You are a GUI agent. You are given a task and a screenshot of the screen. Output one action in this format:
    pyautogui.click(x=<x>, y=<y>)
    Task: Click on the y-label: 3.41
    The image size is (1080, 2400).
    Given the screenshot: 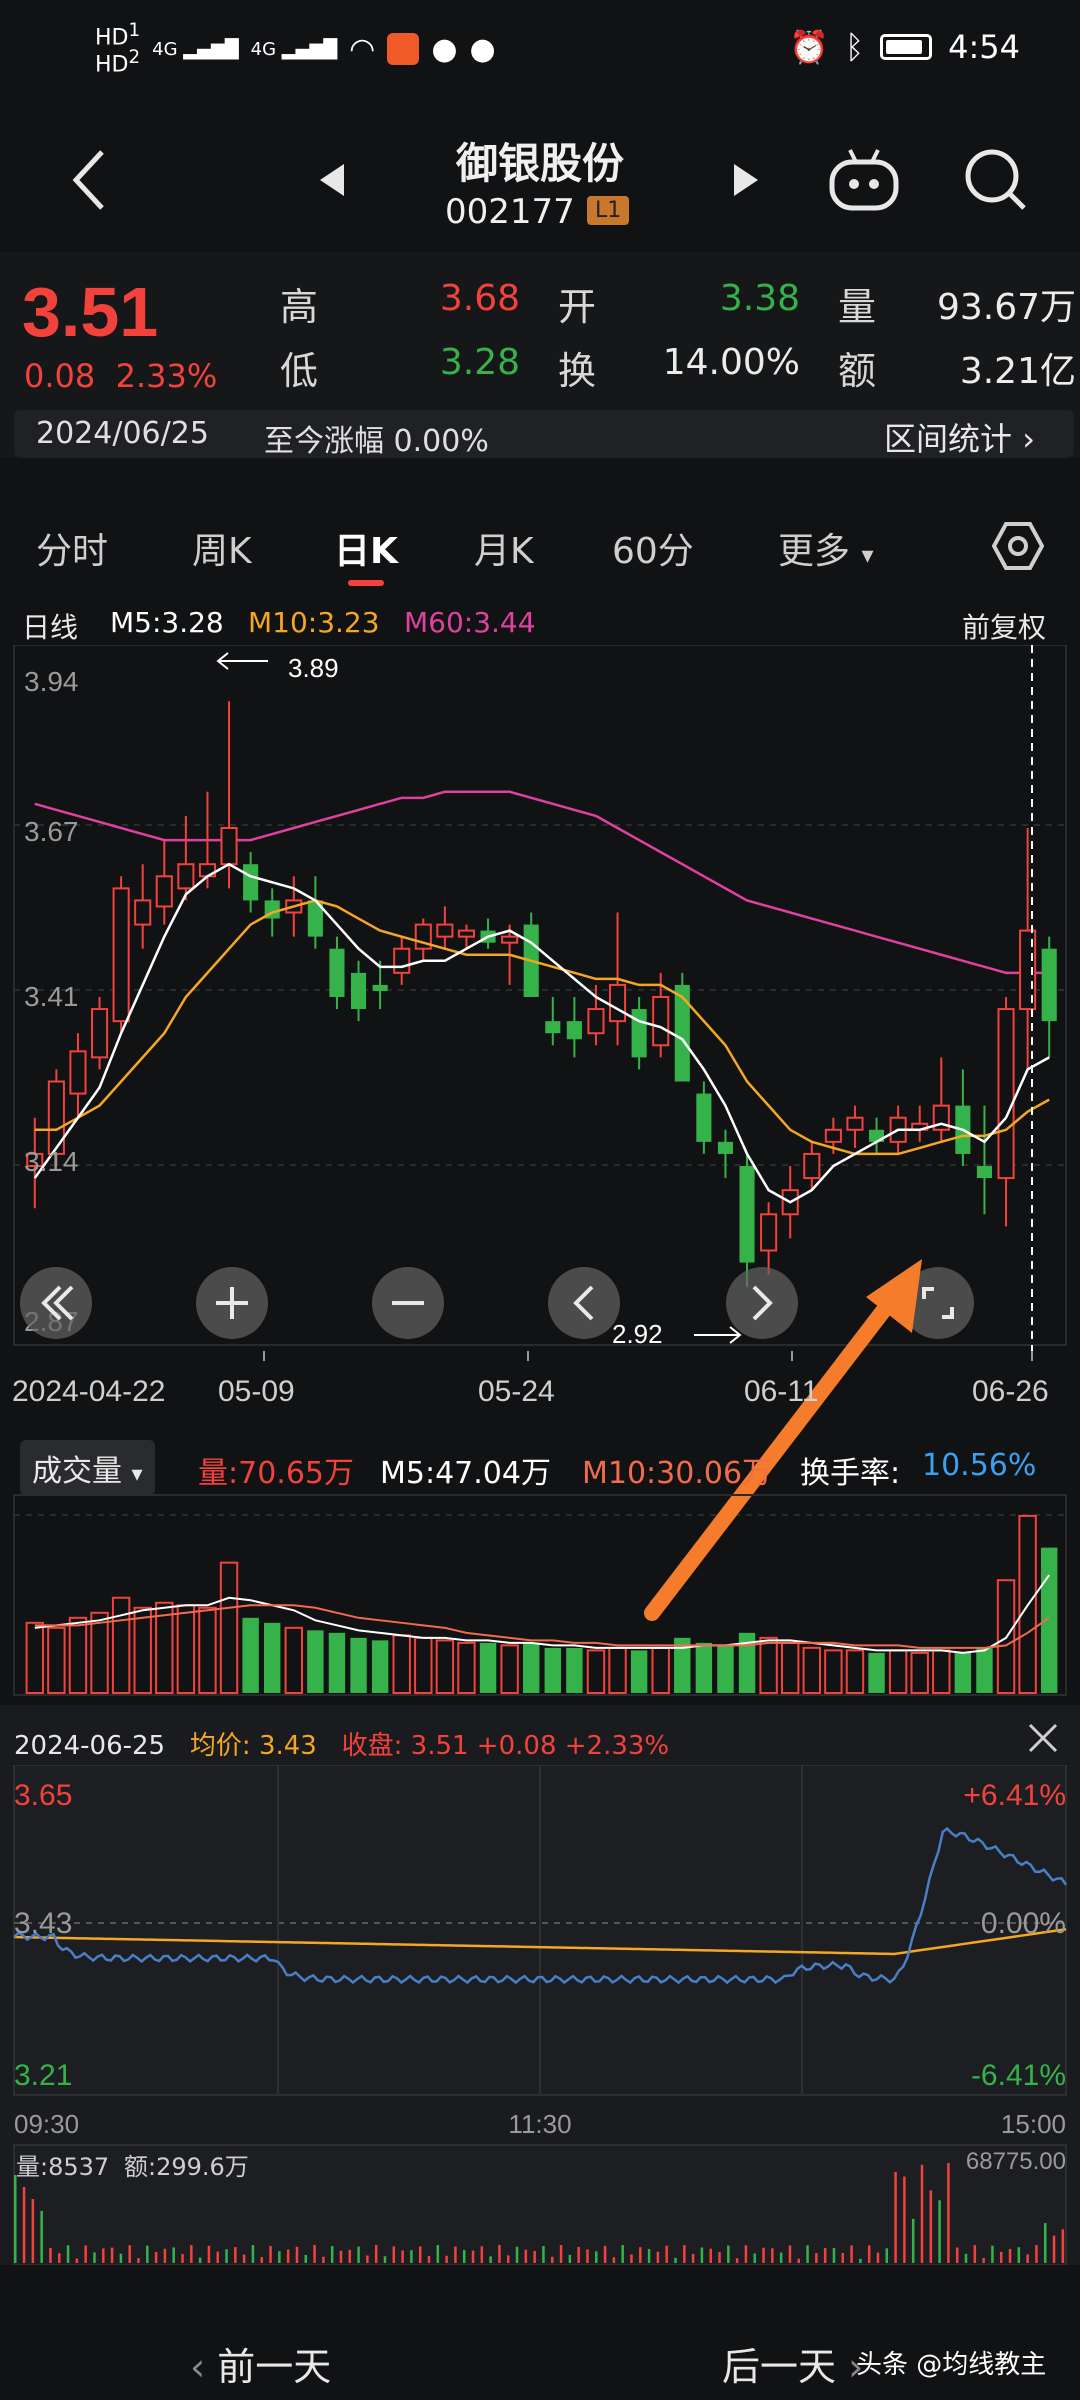 What is the action you would take?
    pyautogui.click(x=51, y=996)
    